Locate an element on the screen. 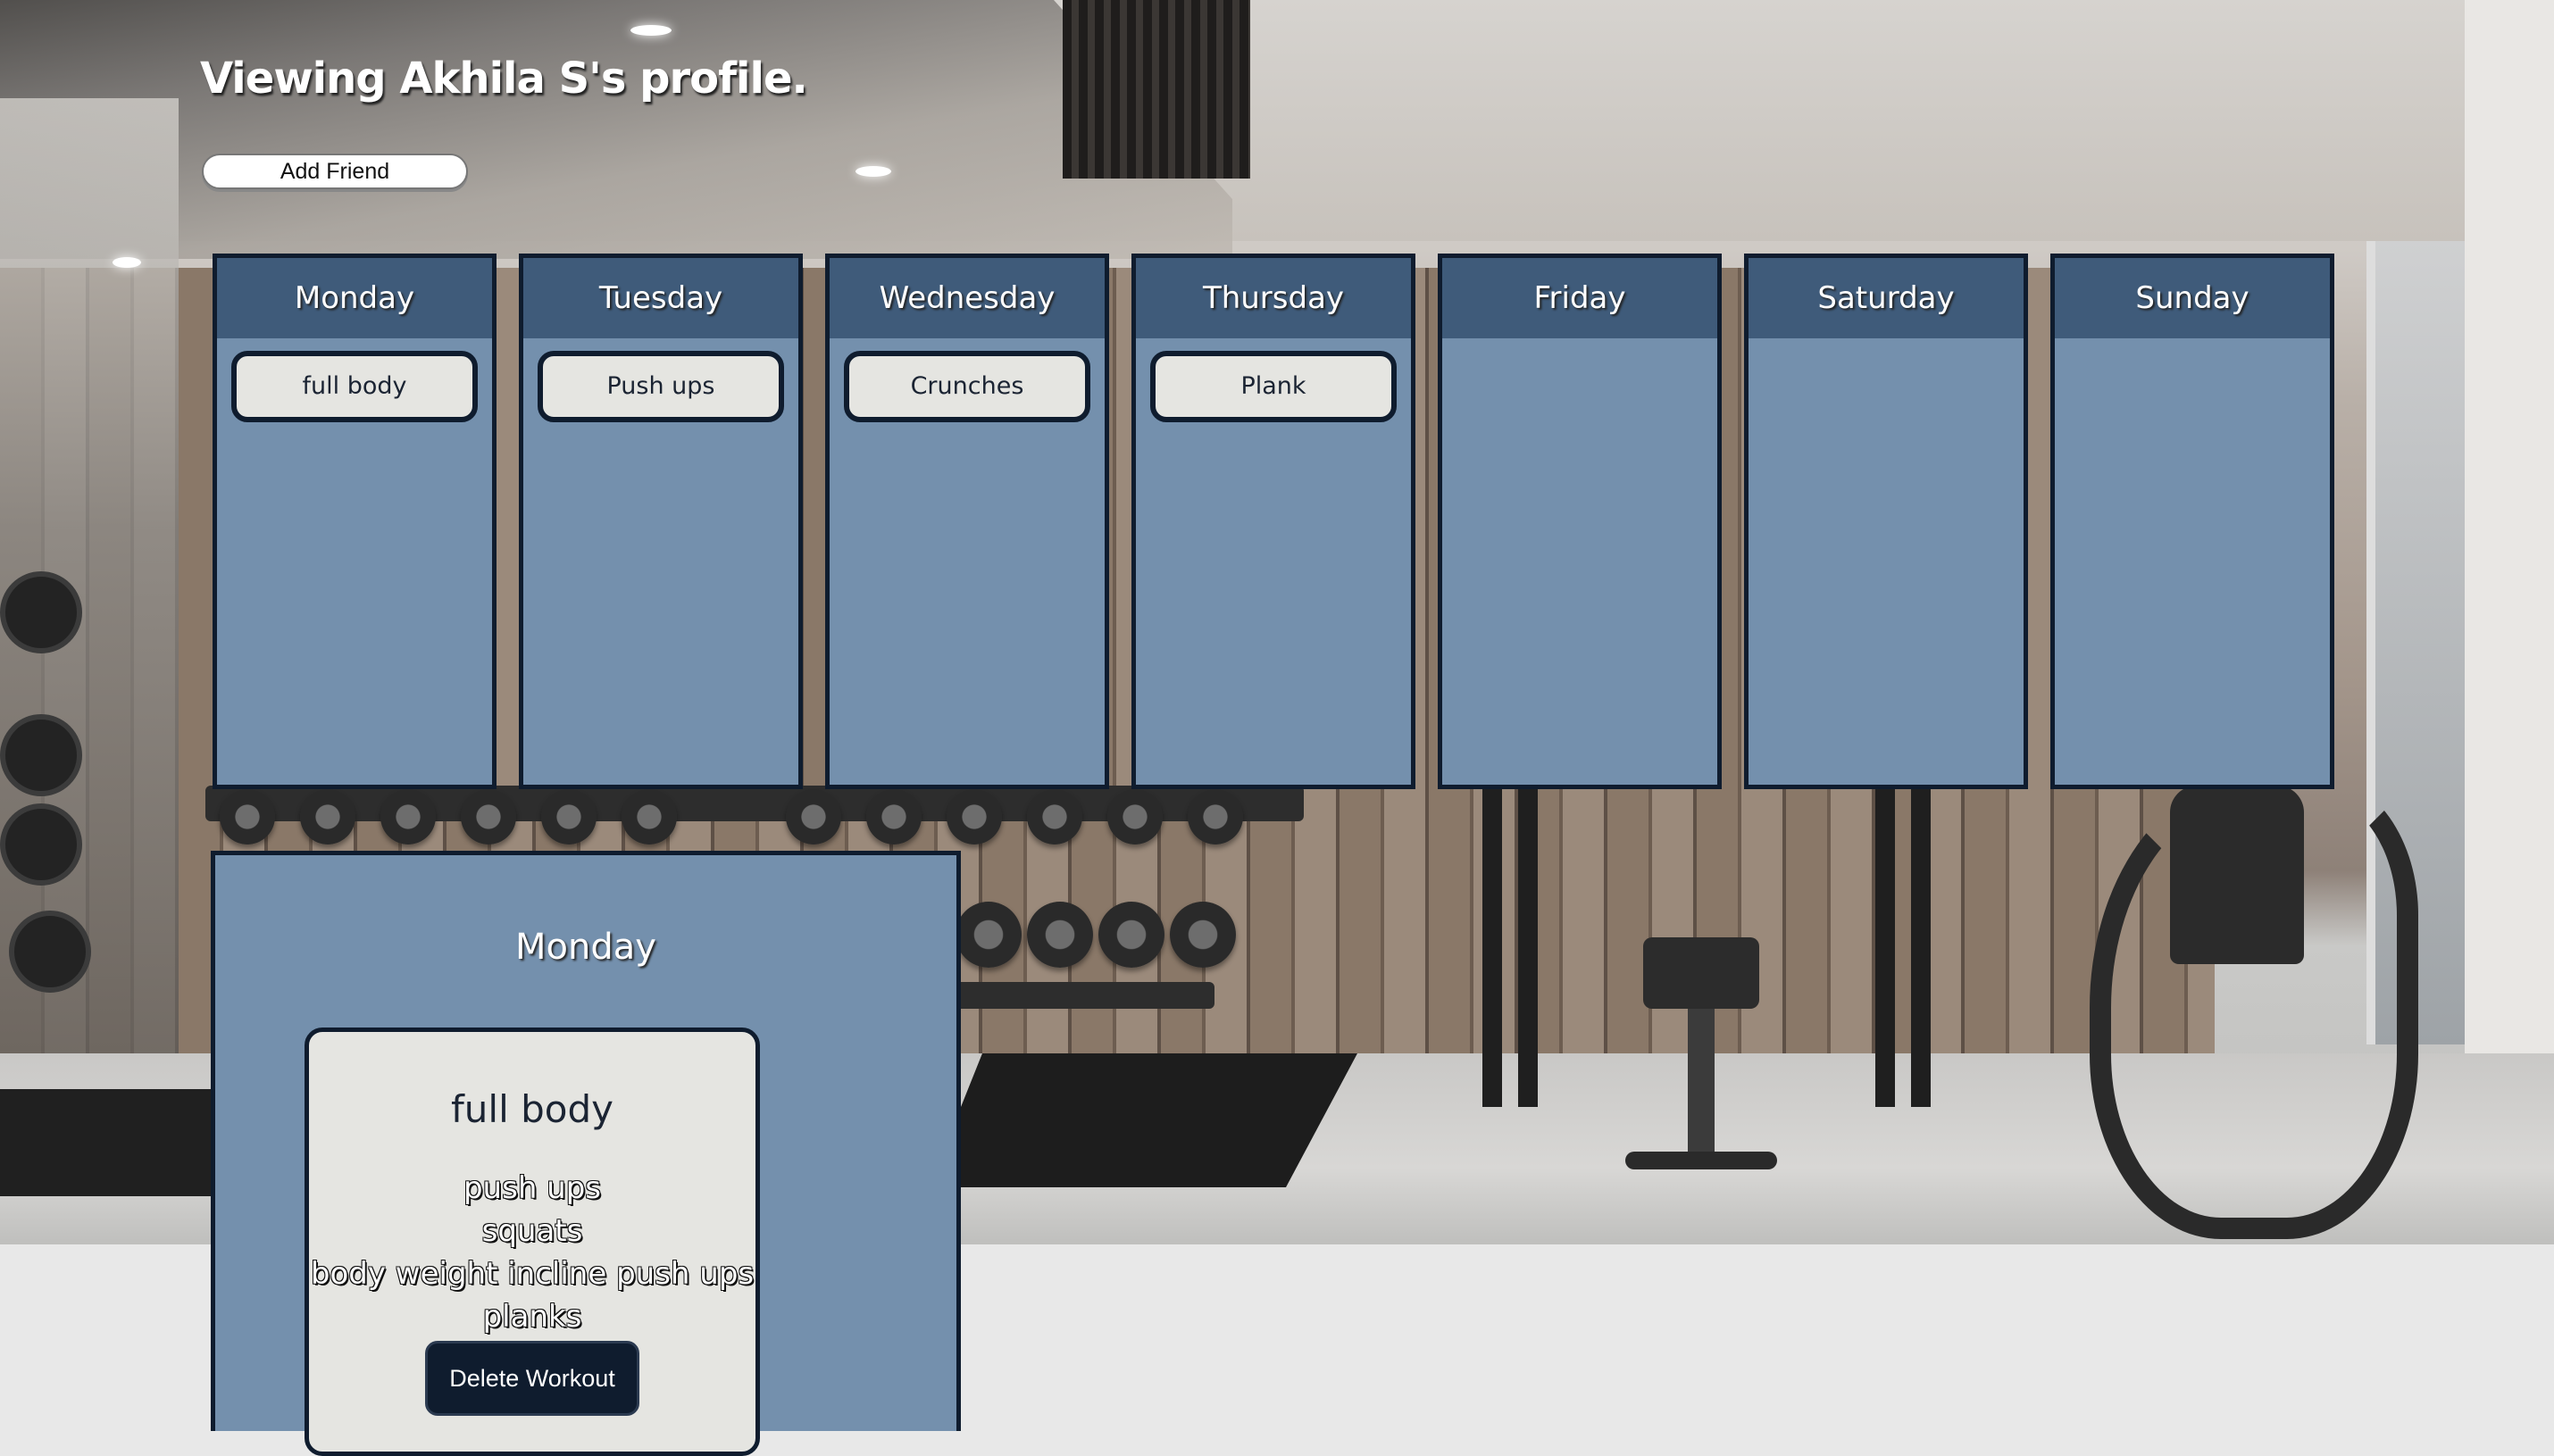  workout-card-button: Crunches is located at coordinates (967, 386).